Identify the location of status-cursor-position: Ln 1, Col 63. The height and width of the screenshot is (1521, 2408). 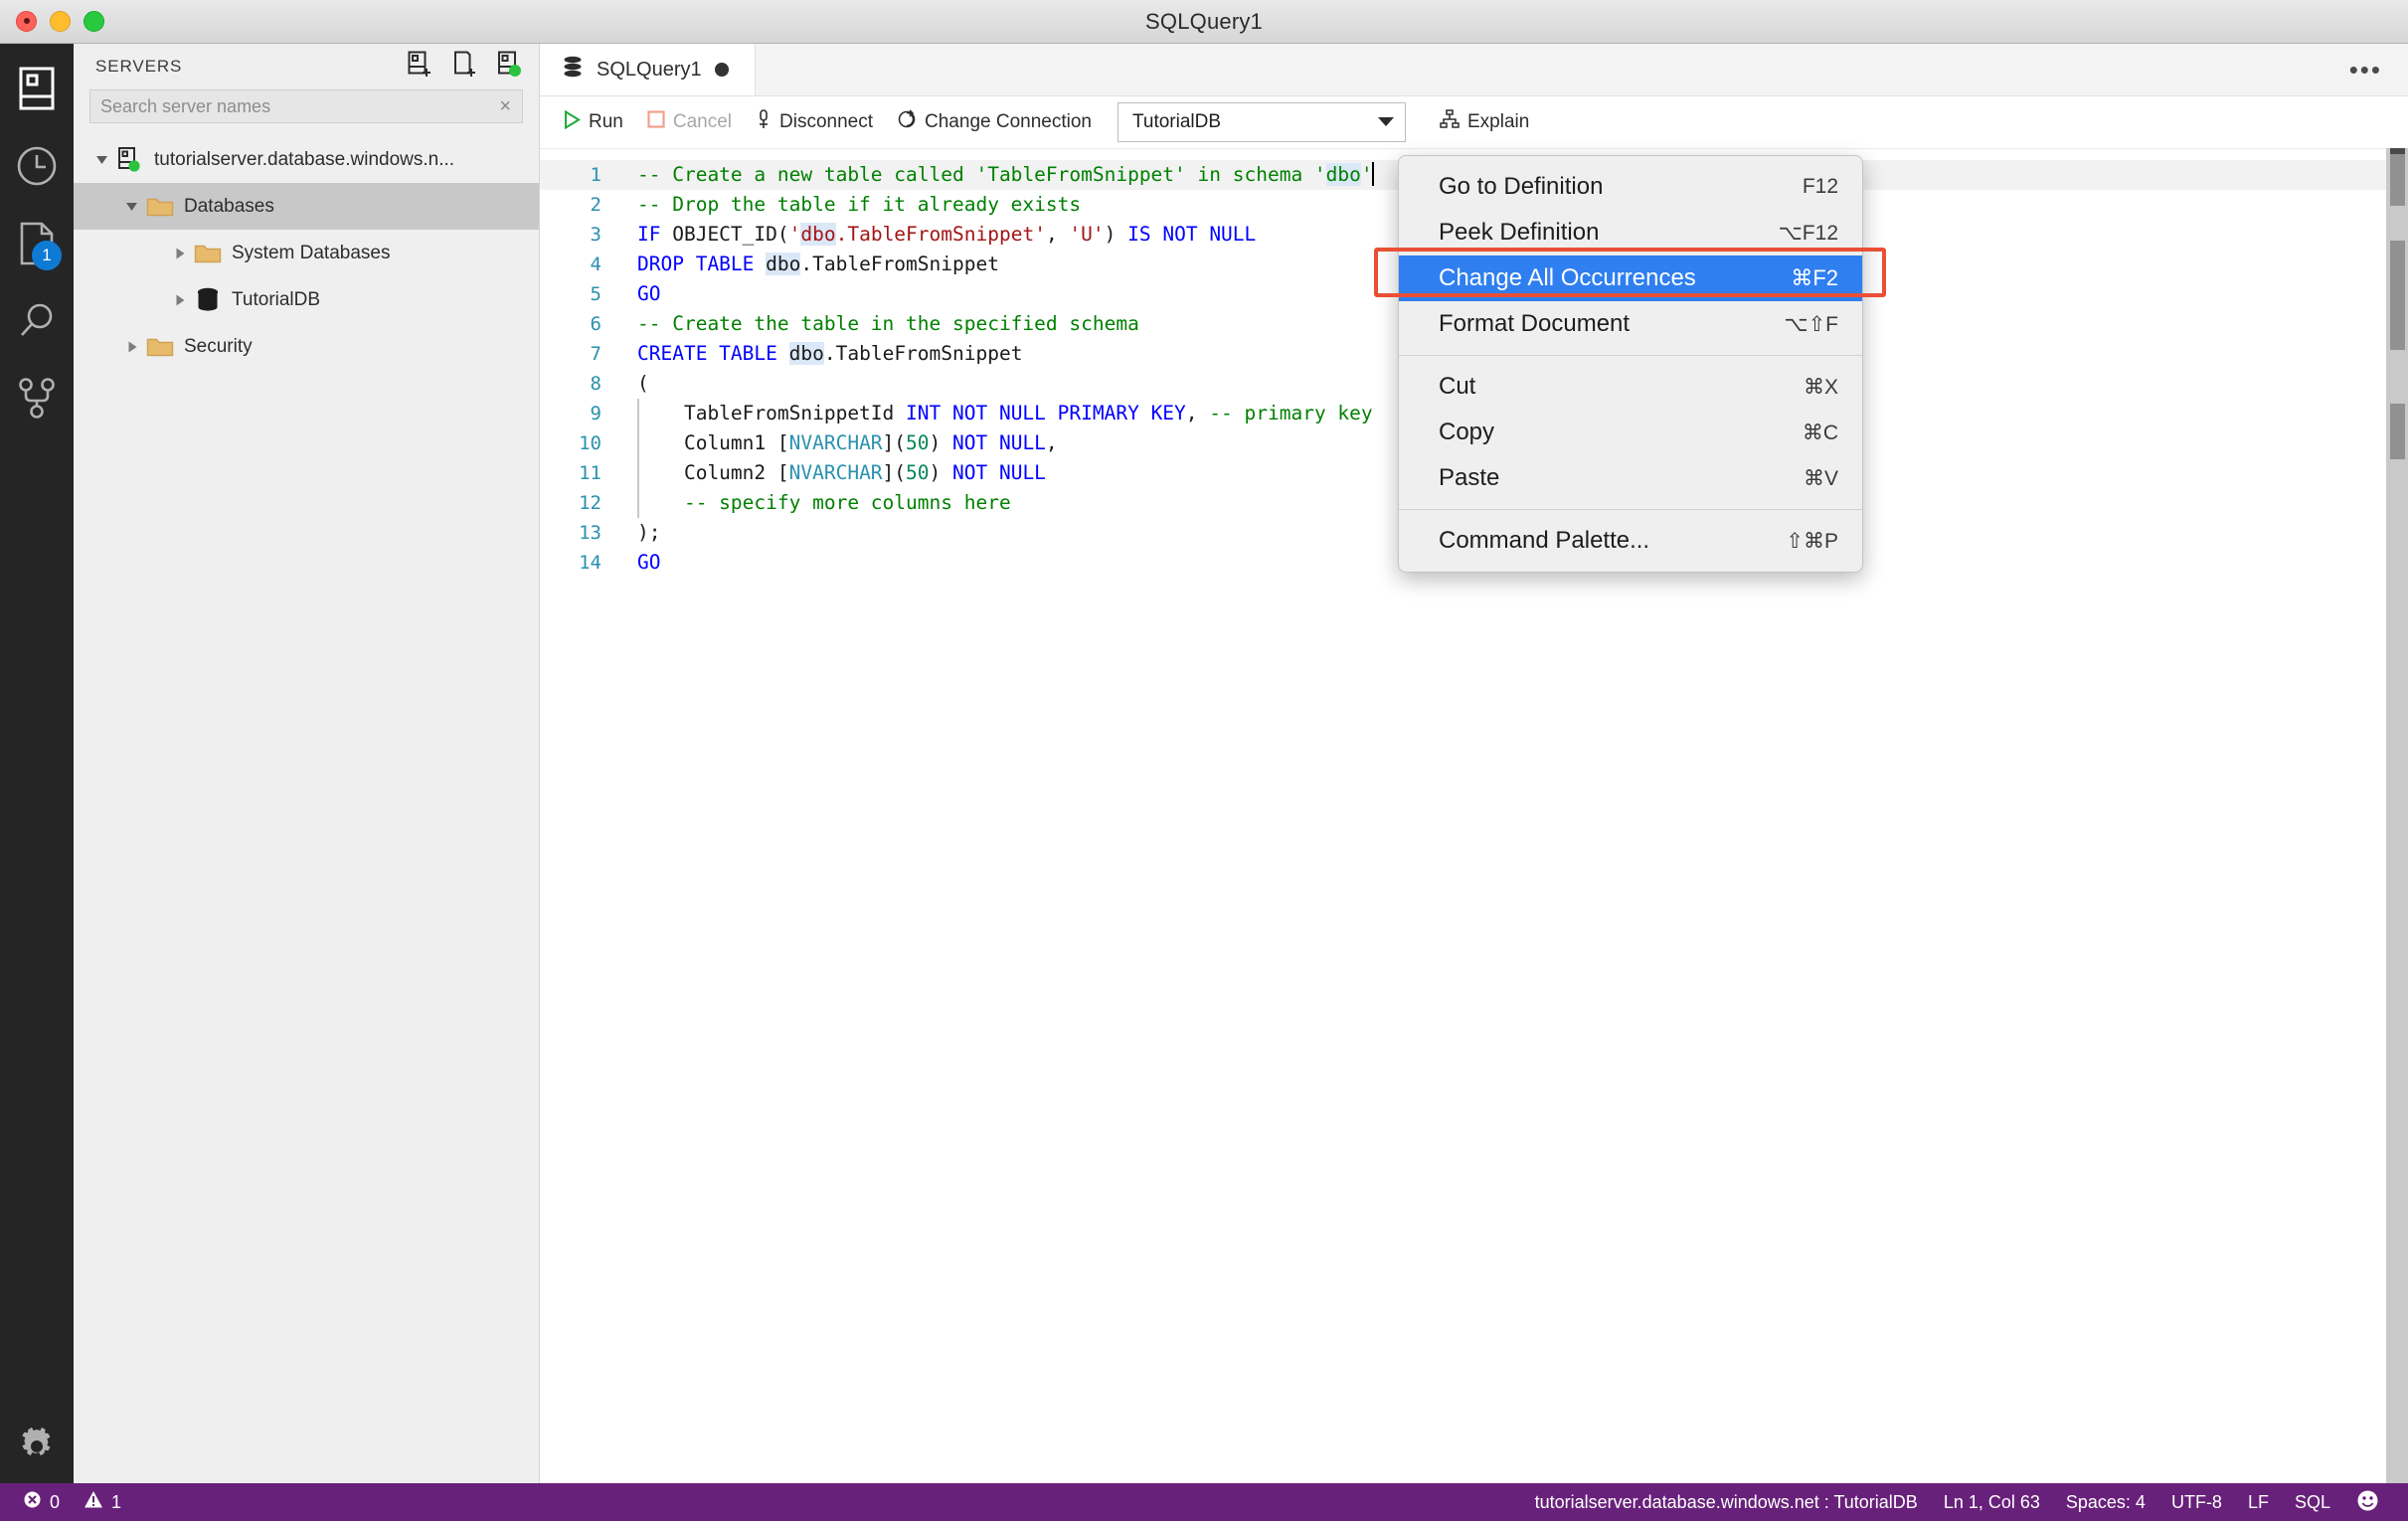
(1992, 1502).